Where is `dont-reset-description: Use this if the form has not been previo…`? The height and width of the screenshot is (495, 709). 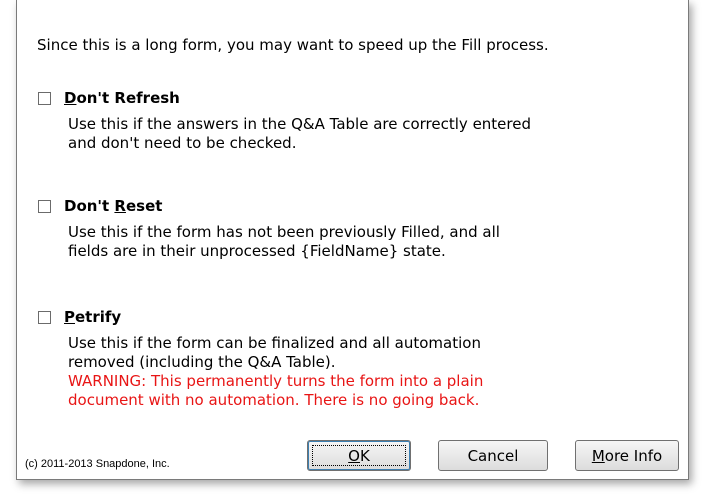
dont-reset-description: Use this if the form has not been previo… is located at coordinates (284, 241).